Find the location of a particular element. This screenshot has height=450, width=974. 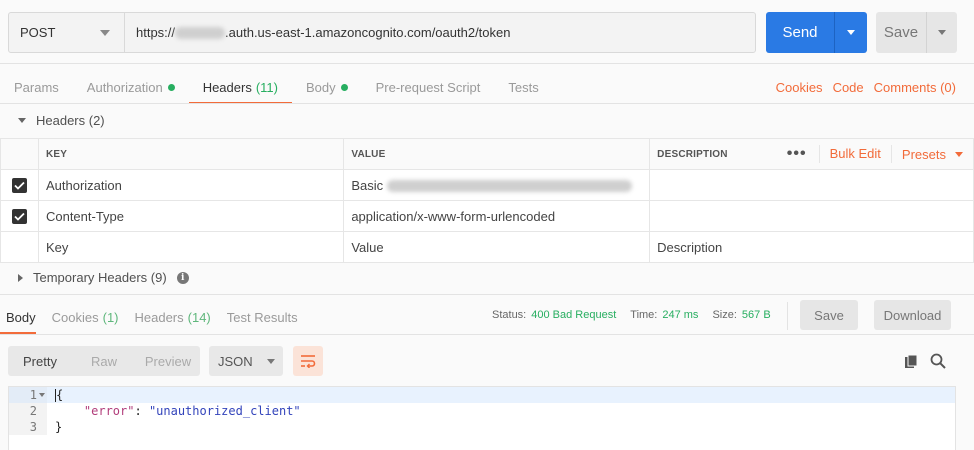

tab-label: Test Results is located at coordinates (262, 317).